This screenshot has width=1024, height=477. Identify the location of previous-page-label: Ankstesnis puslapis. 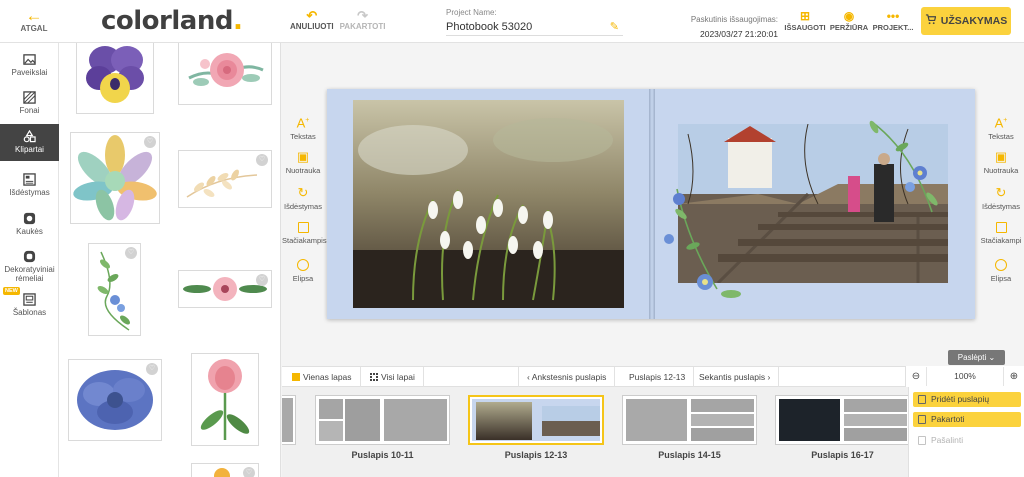
(569, 377).